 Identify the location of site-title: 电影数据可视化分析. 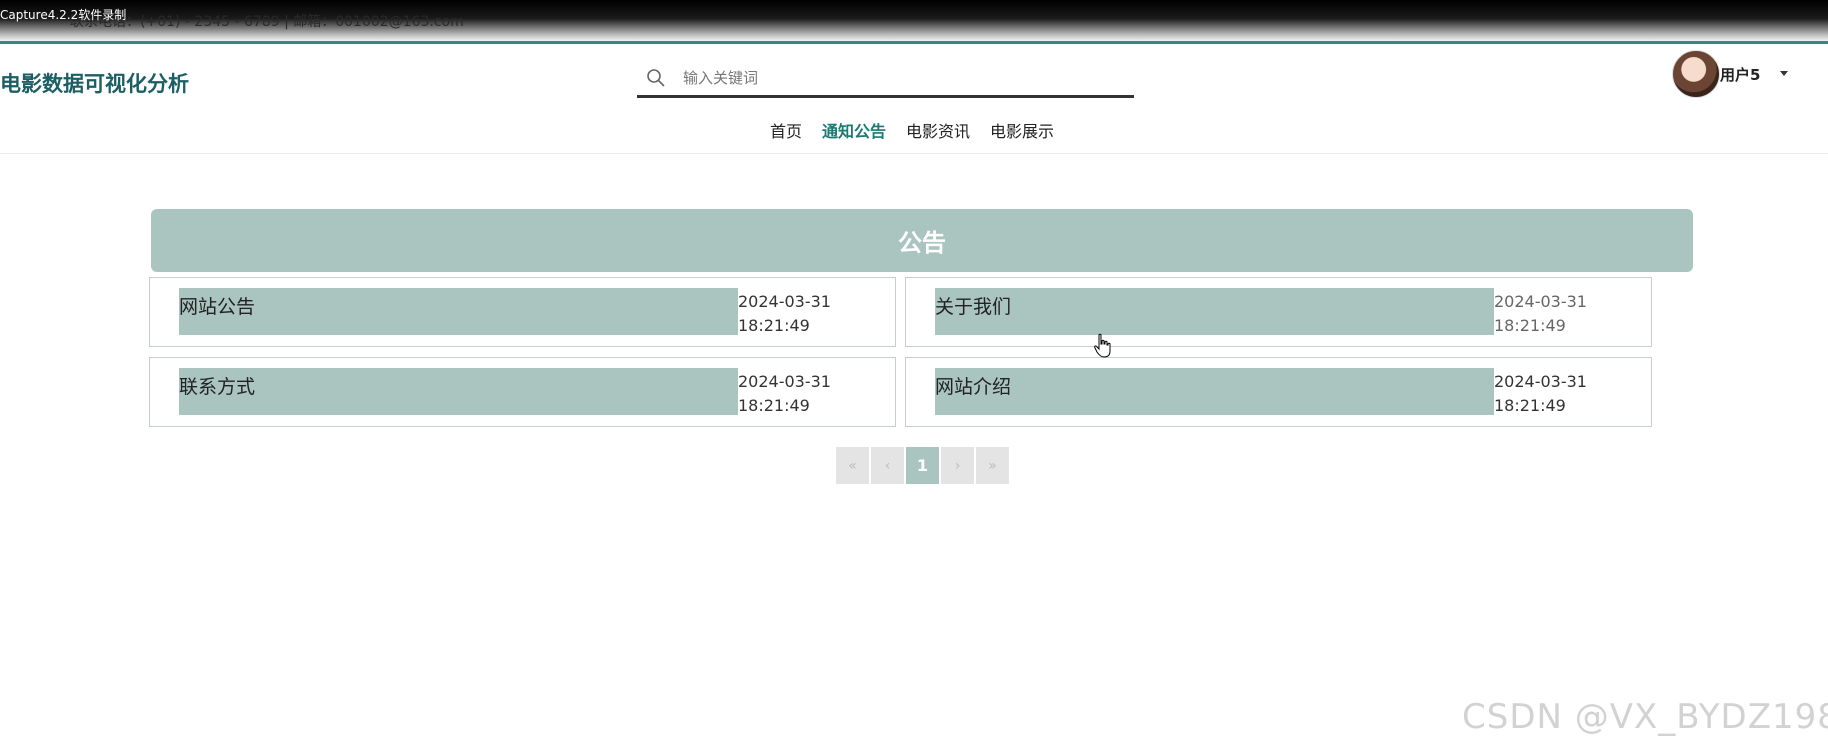
(94, 83).